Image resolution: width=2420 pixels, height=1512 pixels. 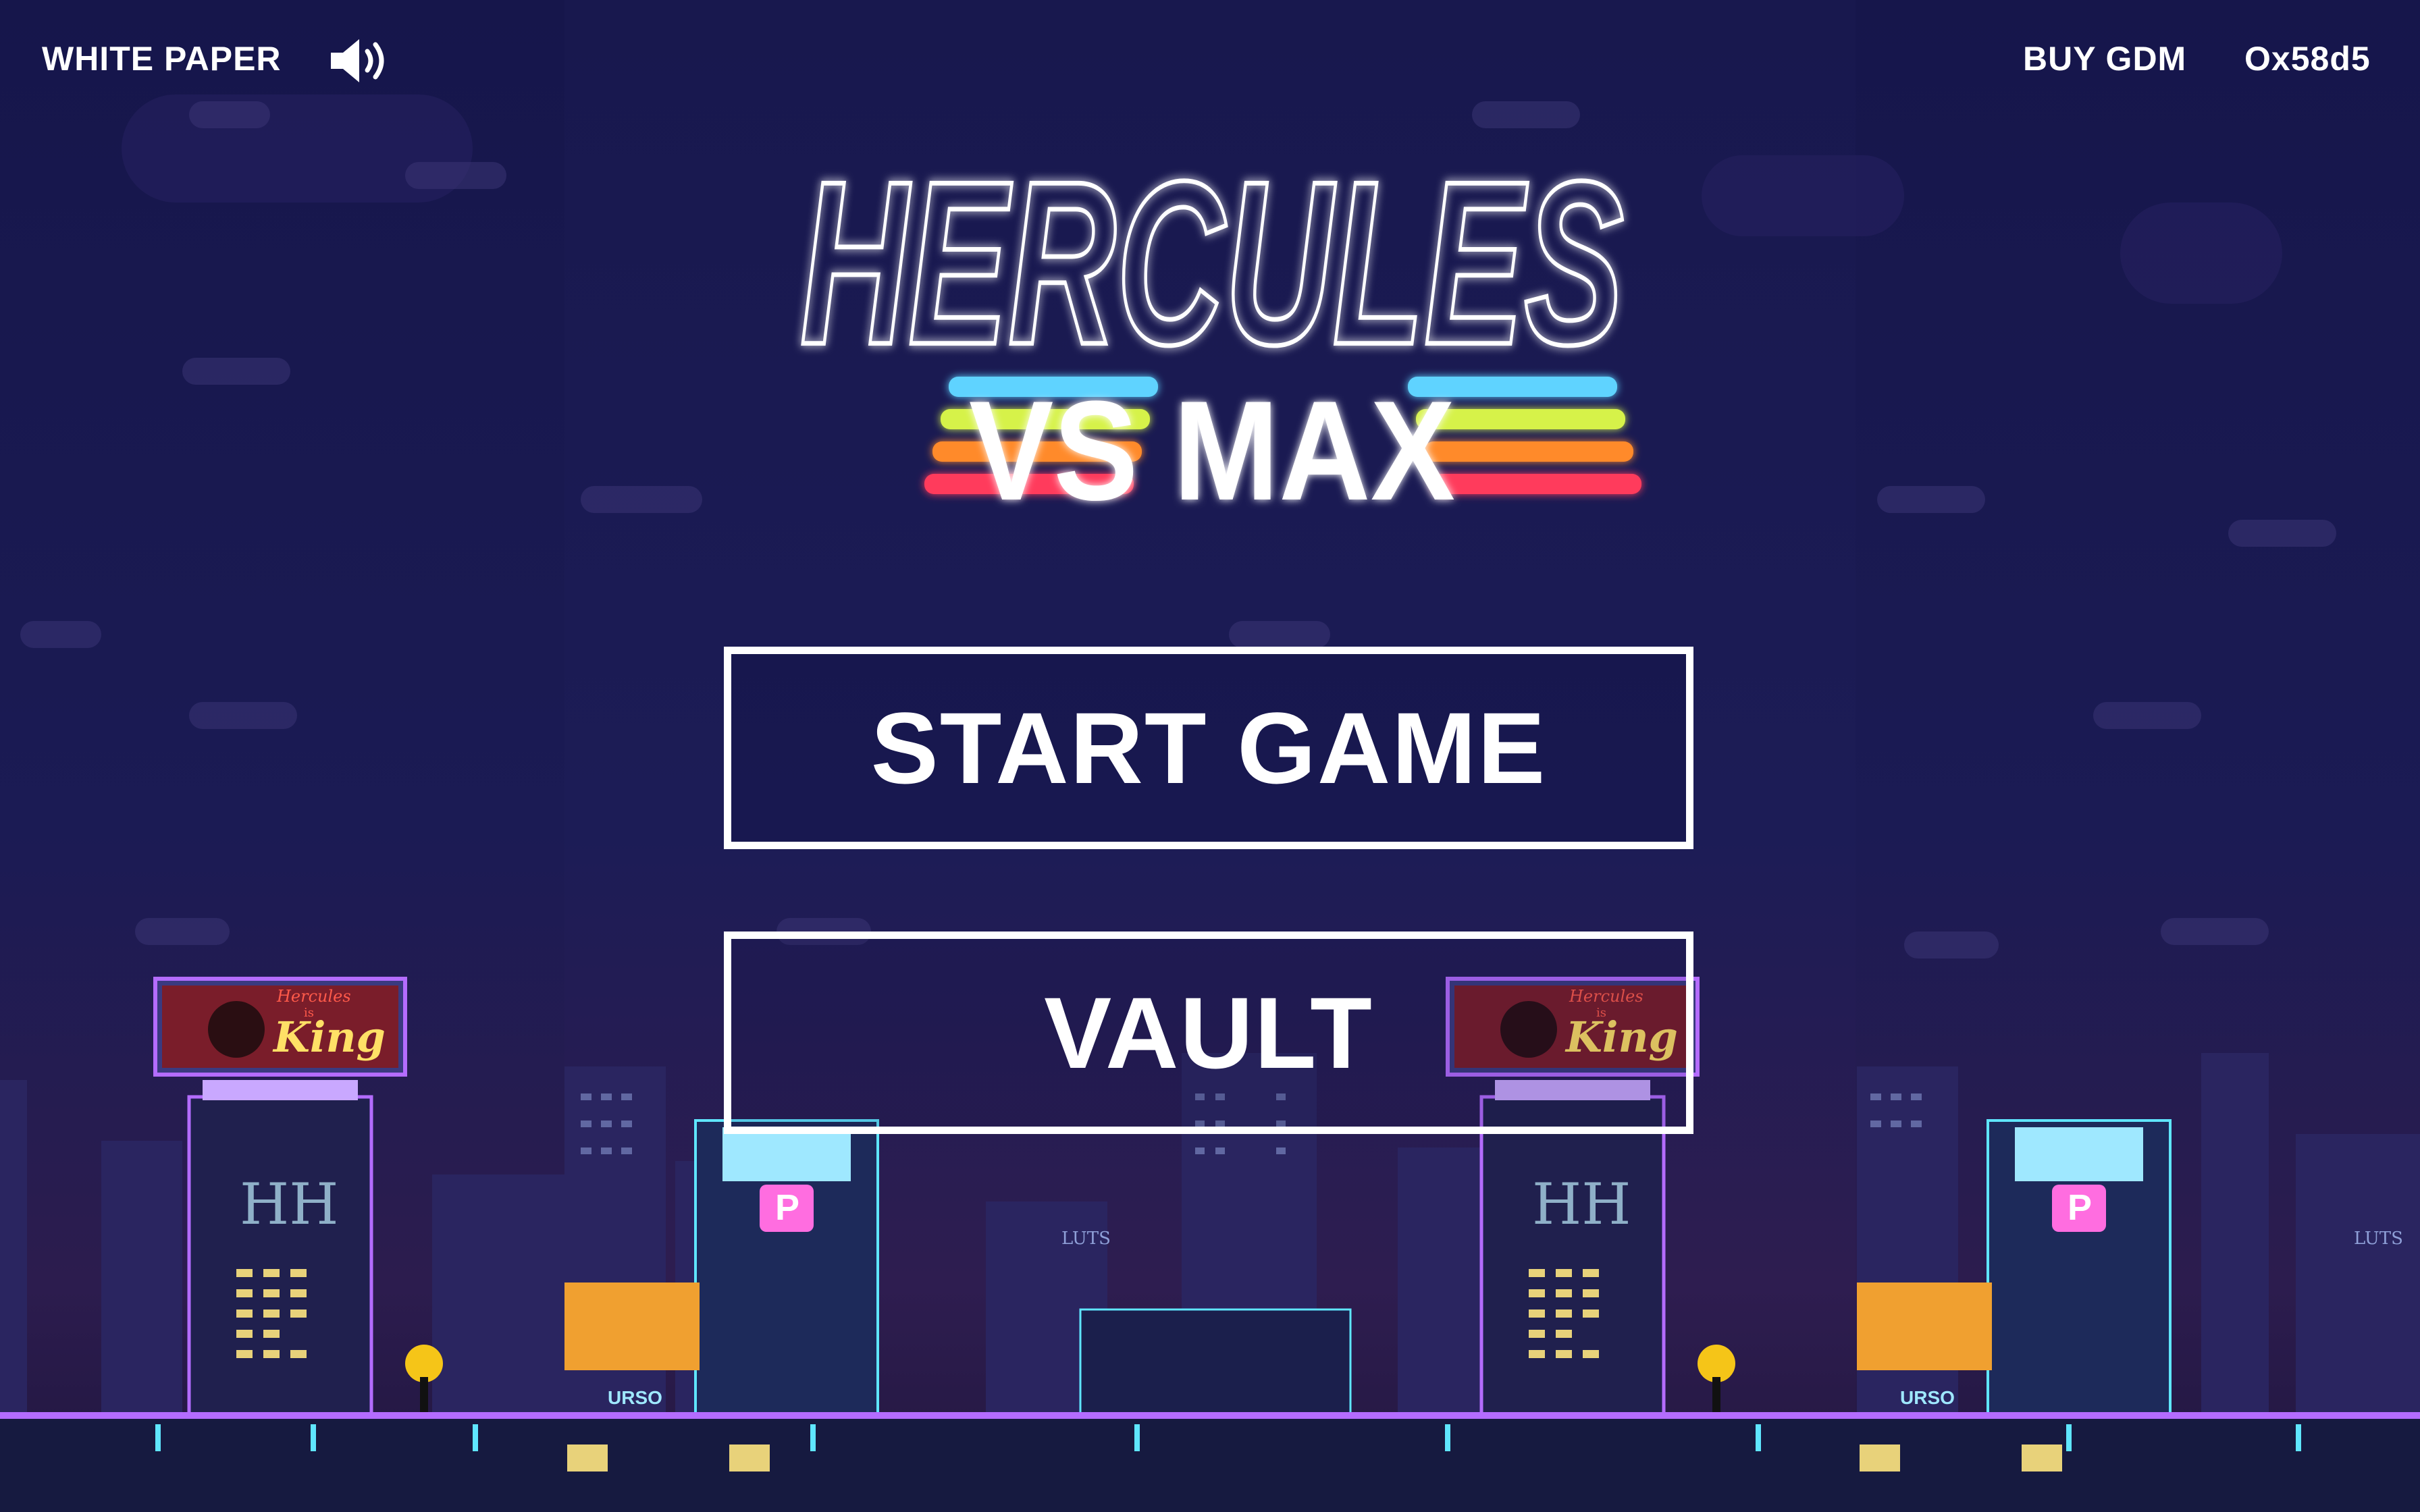 I want to click on vault-label: VAULT, so click(x=1208, y=1032).